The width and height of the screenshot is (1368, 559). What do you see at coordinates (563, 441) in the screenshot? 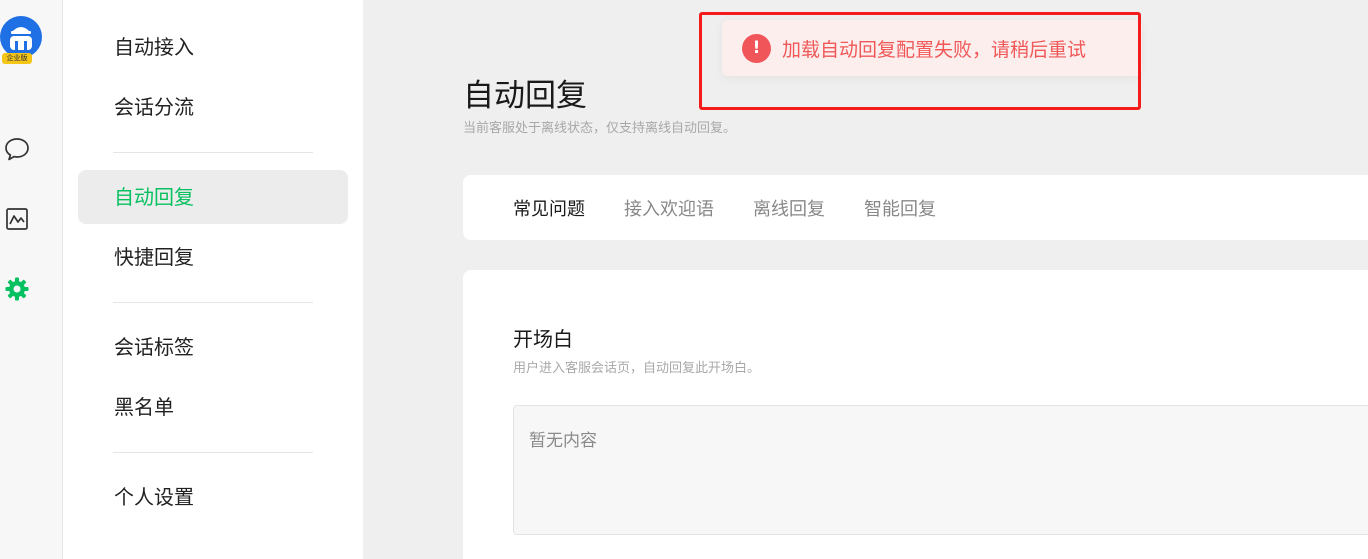
I see `empty-placeholder: 暂无内容` at bounding box center [563, 441].